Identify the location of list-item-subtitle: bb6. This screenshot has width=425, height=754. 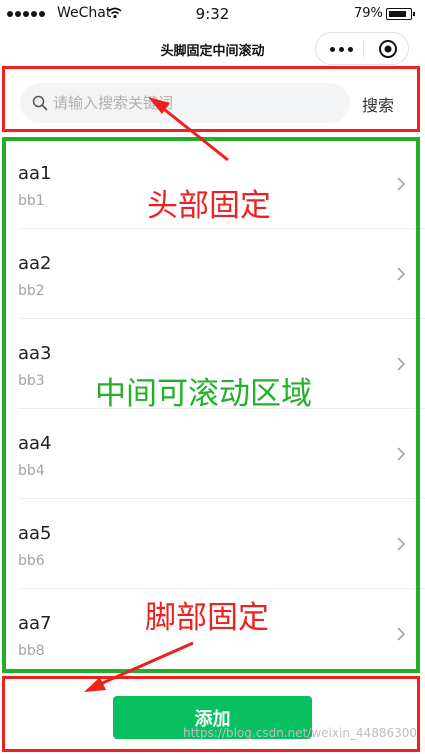
(31, 561).